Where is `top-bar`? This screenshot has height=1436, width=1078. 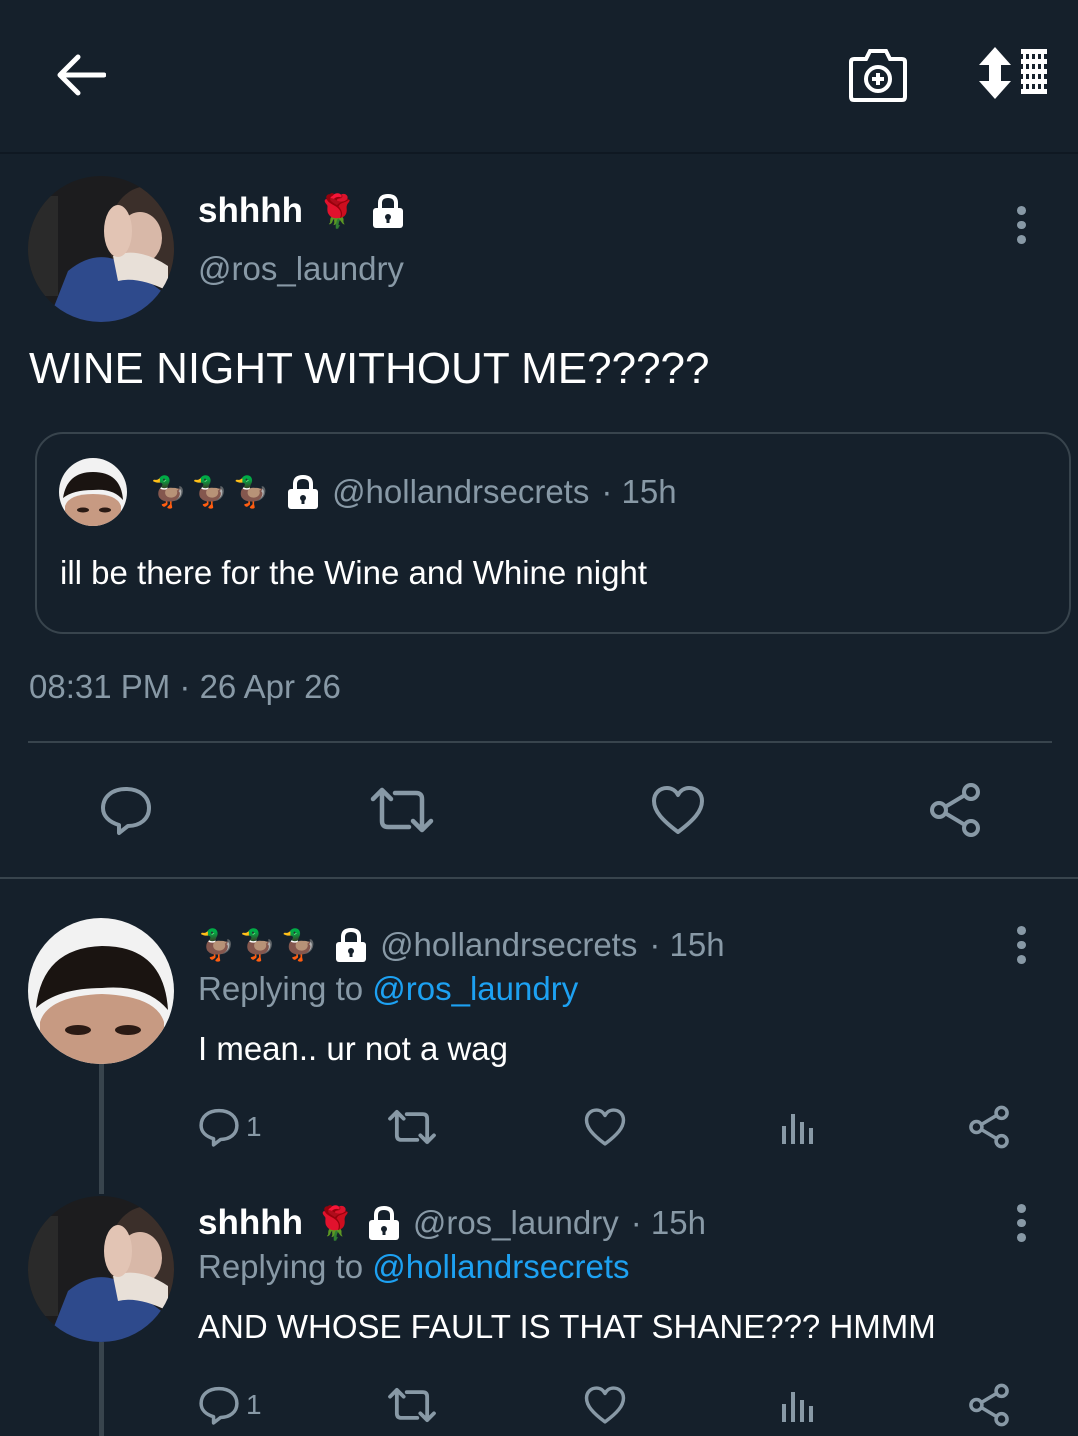
top-bar is located at coordinates (539, 77).